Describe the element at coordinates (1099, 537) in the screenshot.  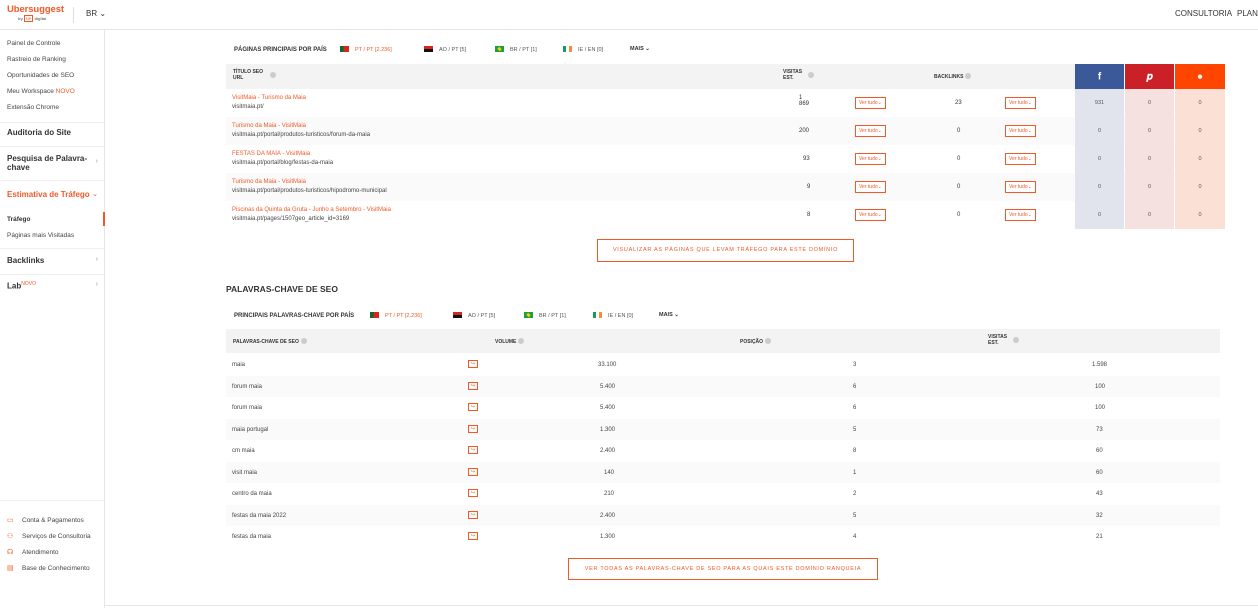
I see `visits-value: 21` at that location.